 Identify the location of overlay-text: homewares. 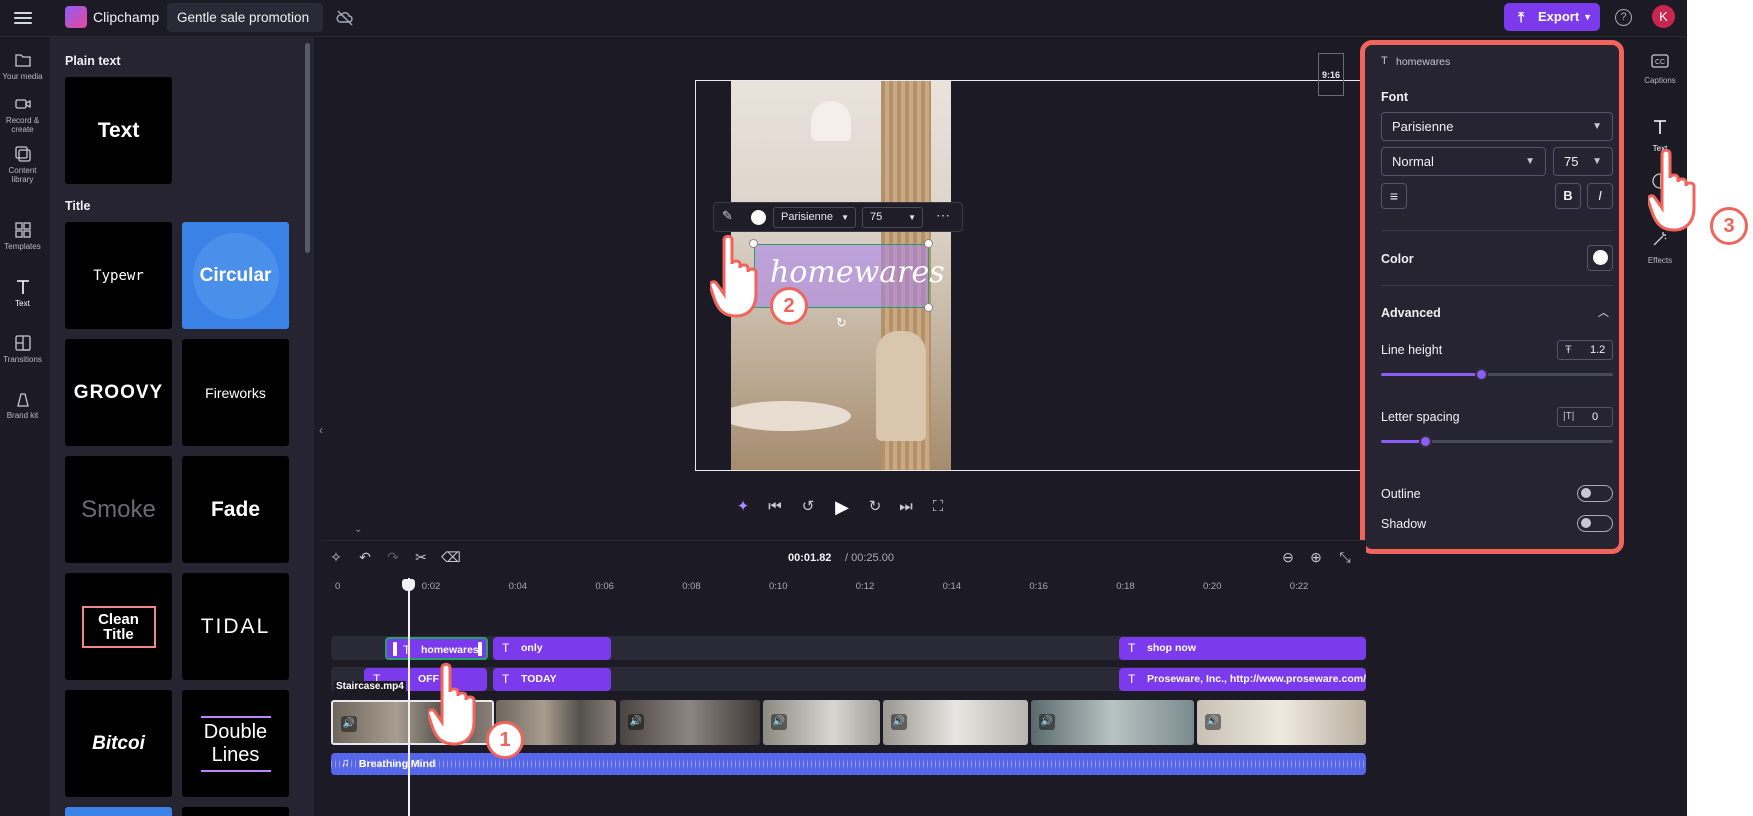
(857, 272).